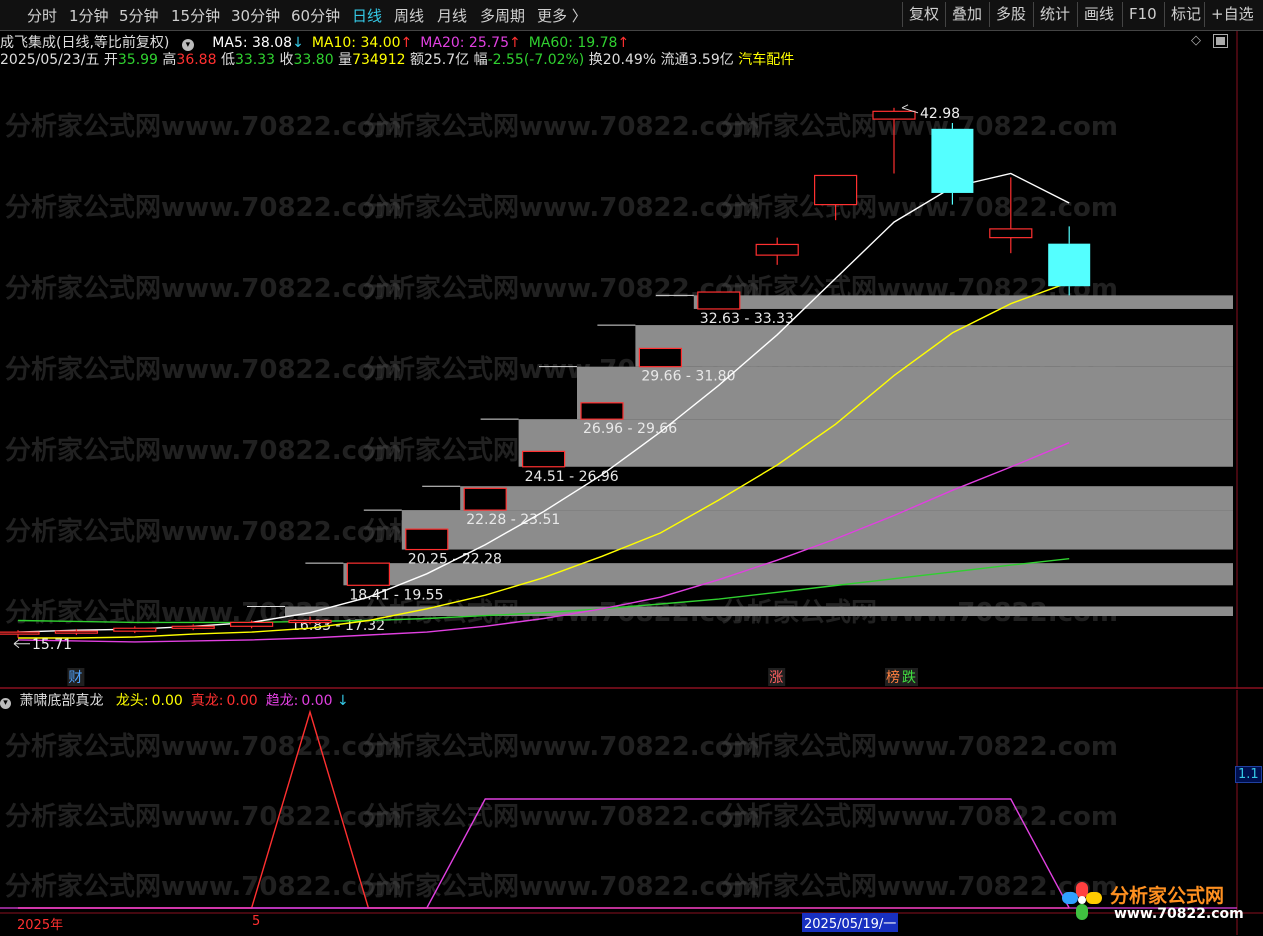 This screenshot has width=1263, height=936. What do you see at coordinates (42, 15) in the screenshot?
I see `period-tab-0: 分时` at bounding box center [42, 15].